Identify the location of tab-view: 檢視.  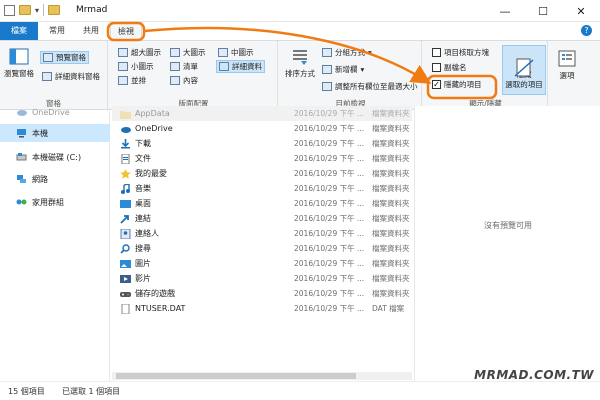
(126, 31).